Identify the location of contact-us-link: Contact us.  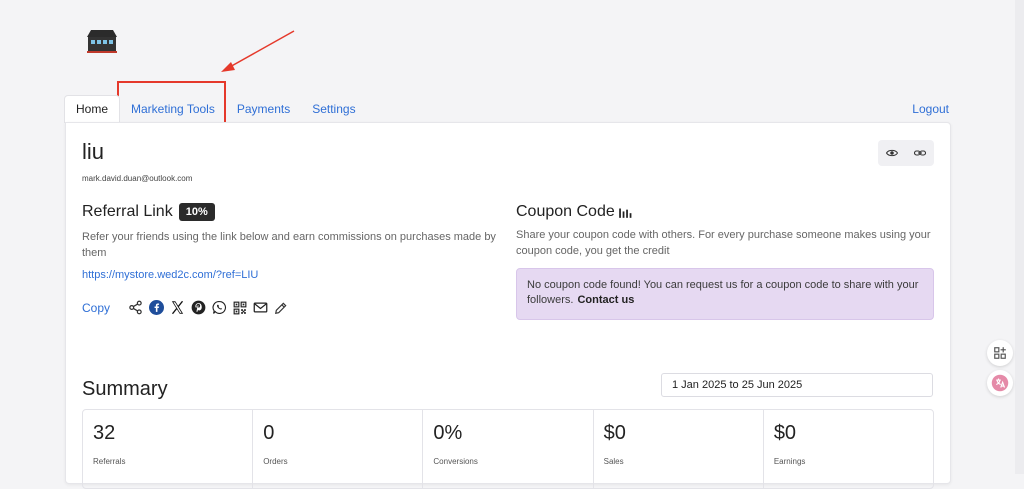
(605, 300).